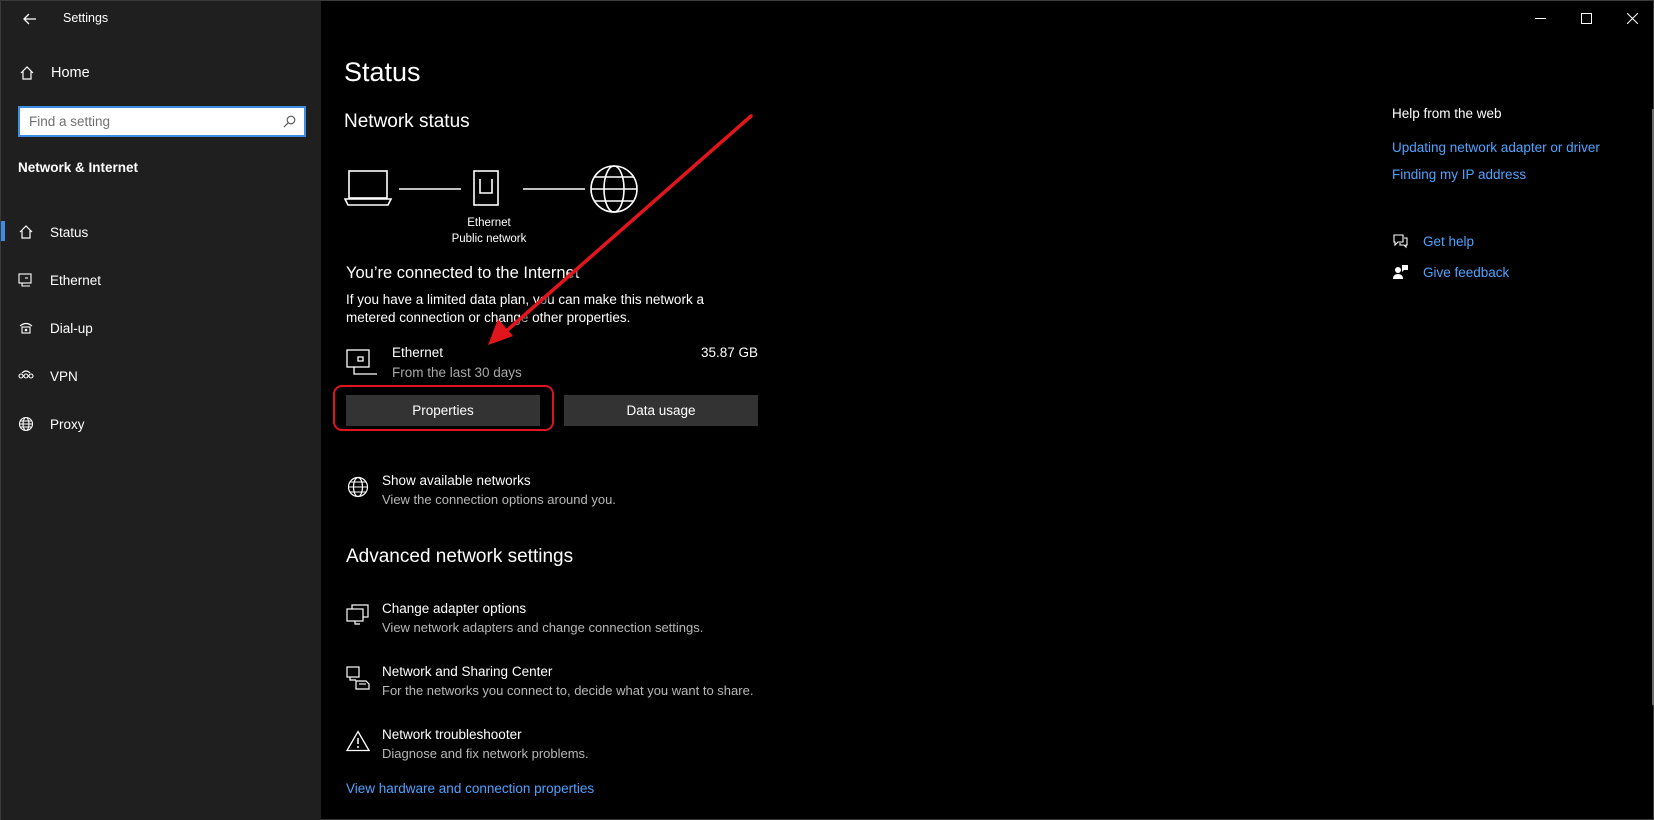 The height and width of the screenshot is (820, 1654). I want to click on search-icon, so click(289, 121).